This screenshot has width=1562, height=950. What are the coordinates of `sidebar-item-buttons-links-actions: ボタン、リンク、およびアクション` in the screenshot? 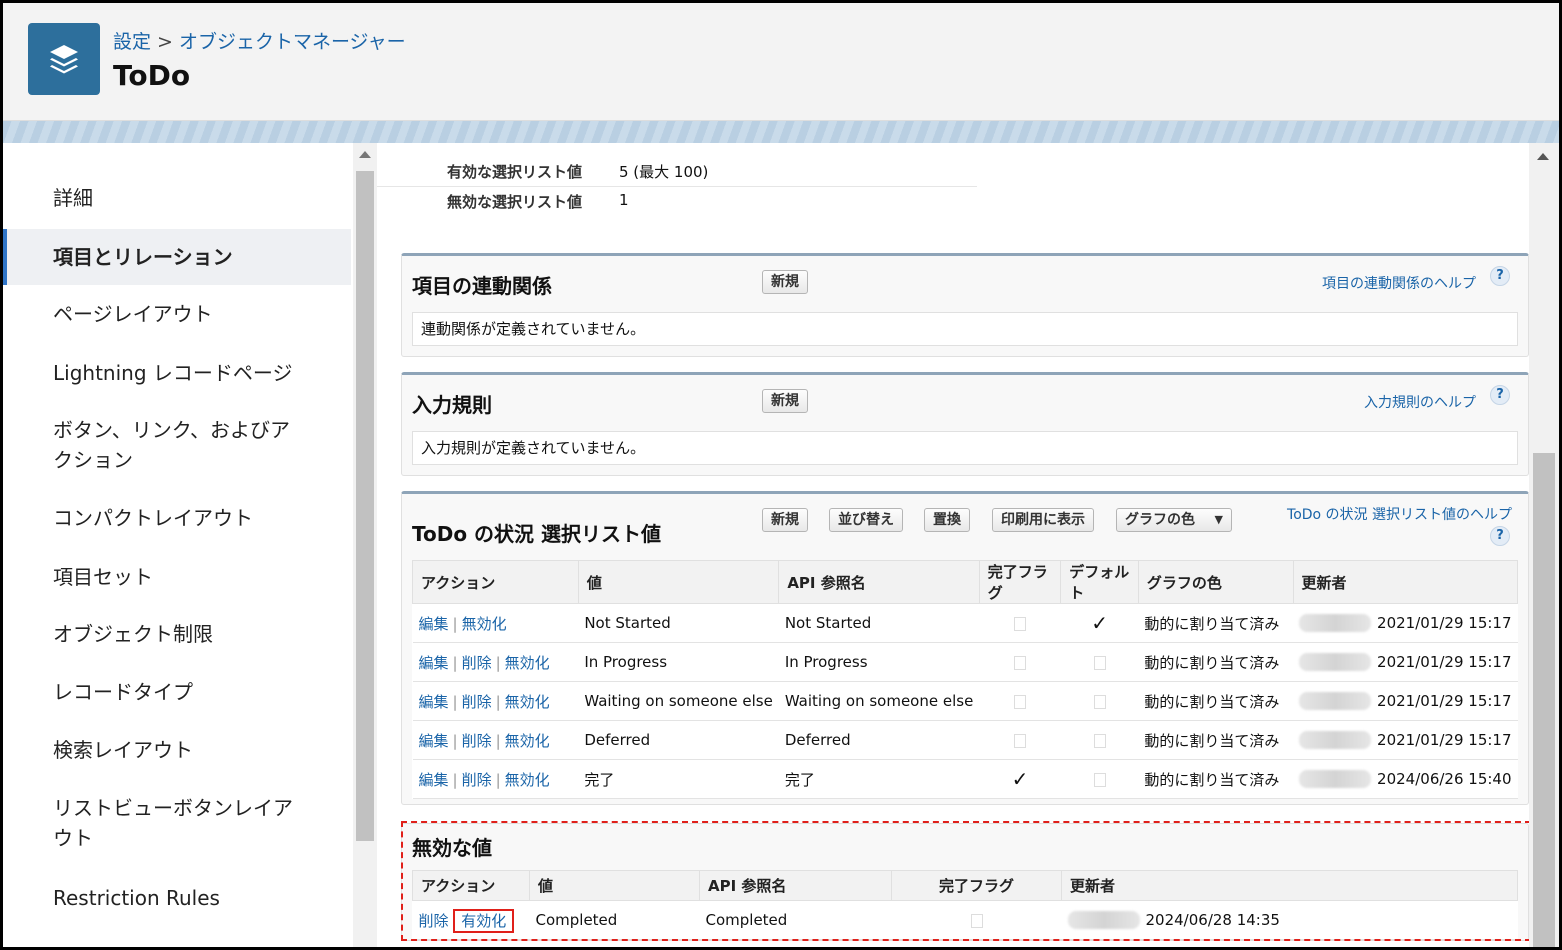 It's located at (153, 445).